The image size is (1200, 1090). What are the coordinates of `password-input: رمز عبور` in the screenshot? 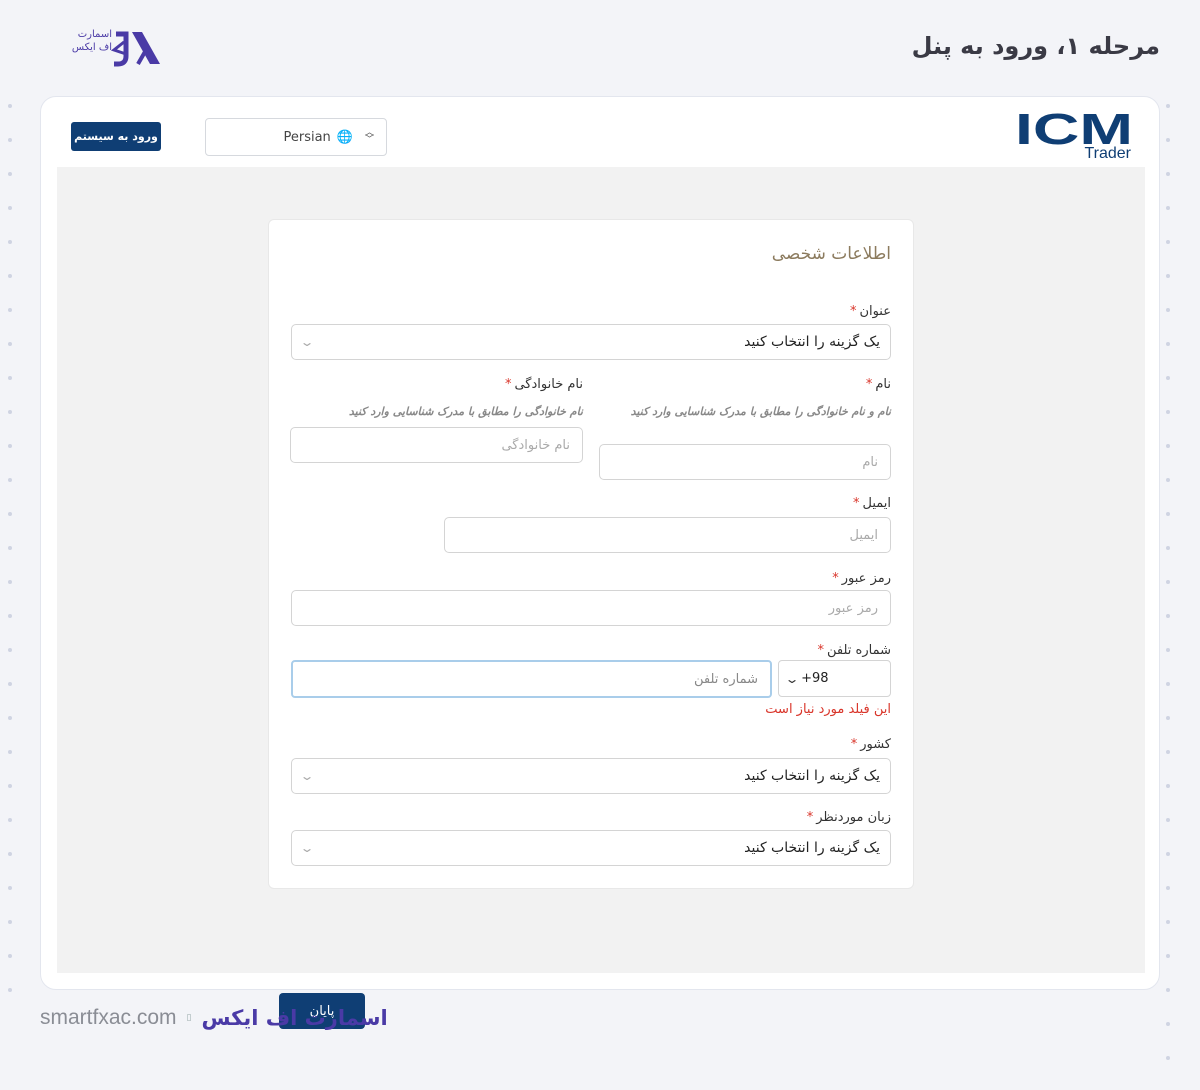 It's located at (591, 608).